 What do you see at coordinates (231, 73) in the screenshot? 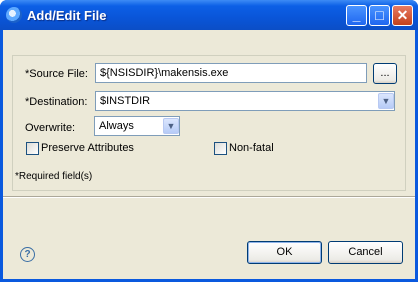
I see `source-file-input: ${NSISDIR}\makensis.exe` at bounding box center [231, 73].